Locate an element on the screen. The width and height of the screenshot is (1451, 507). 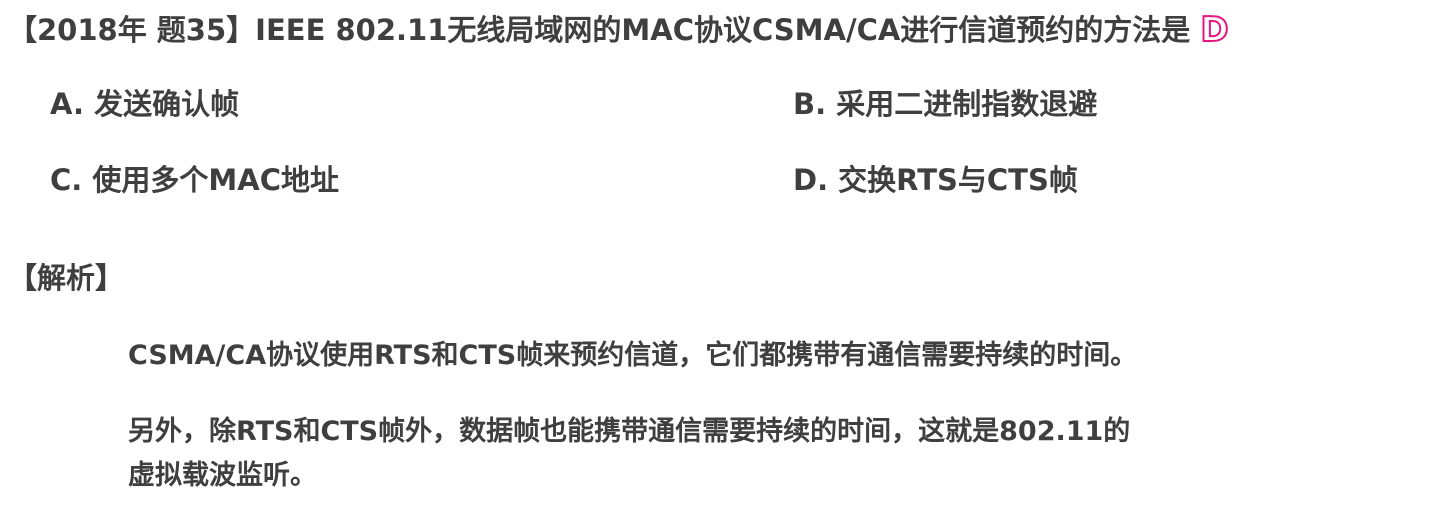
analysis-paragraph-2-line-2: 虚拟载波监听。 is located at coordinates (222, 475).